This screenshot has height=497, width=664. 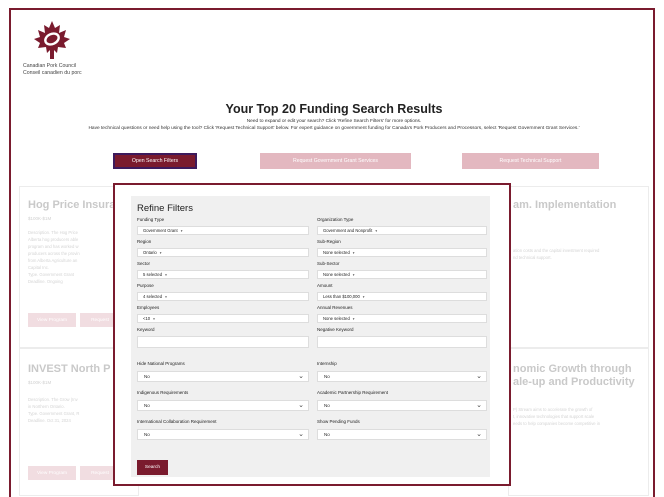 What do you see at coordinates (338, 421) in the screenshot?
I see `pending-funds-label: Show Pending Funds` at bounding box center [338, 421].